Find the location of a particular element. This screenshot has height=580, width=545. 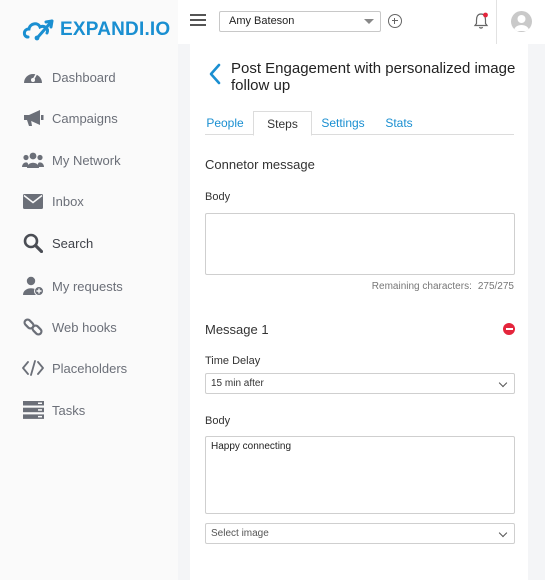

remaining-characters: Remaining characters: 275/275 is located at coordinates (443, 286).